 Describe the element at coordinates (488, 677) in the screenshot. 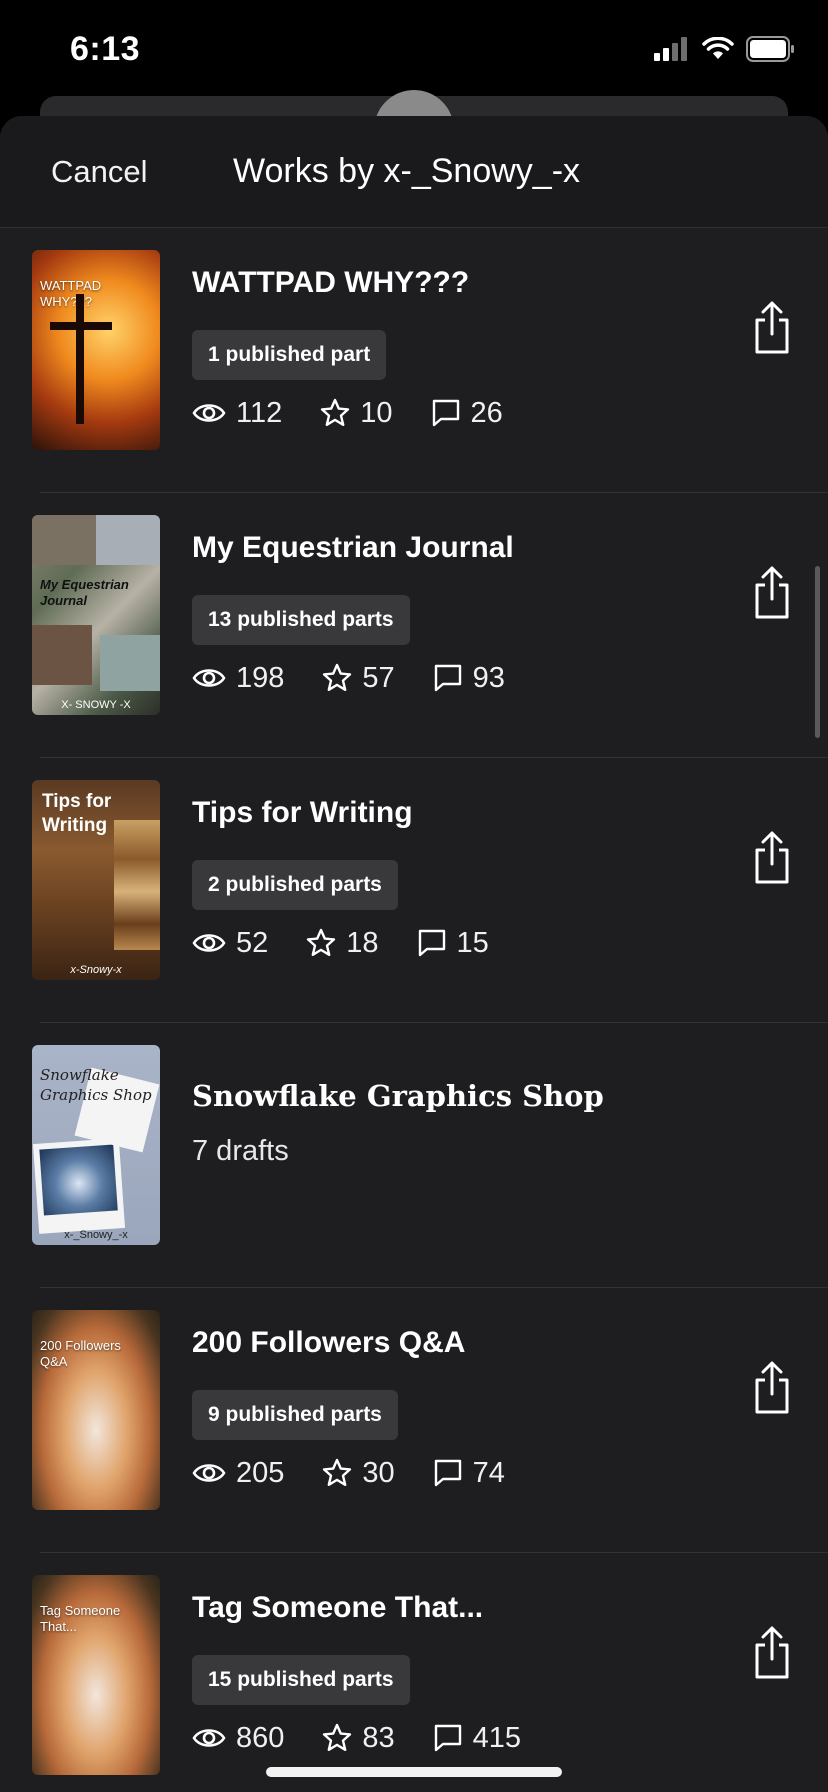

I see `comments-count: 93` at that location.